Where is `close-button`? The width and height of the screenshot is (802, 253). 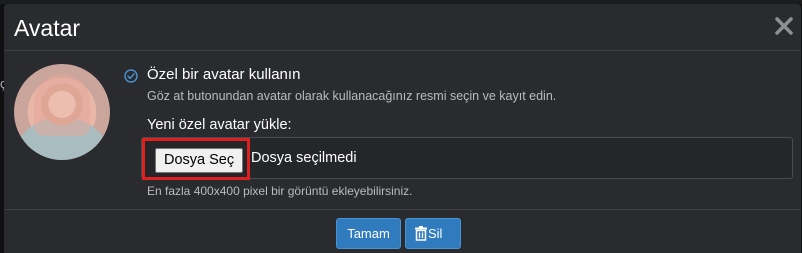 close-button is located at coordinates (784, 26).